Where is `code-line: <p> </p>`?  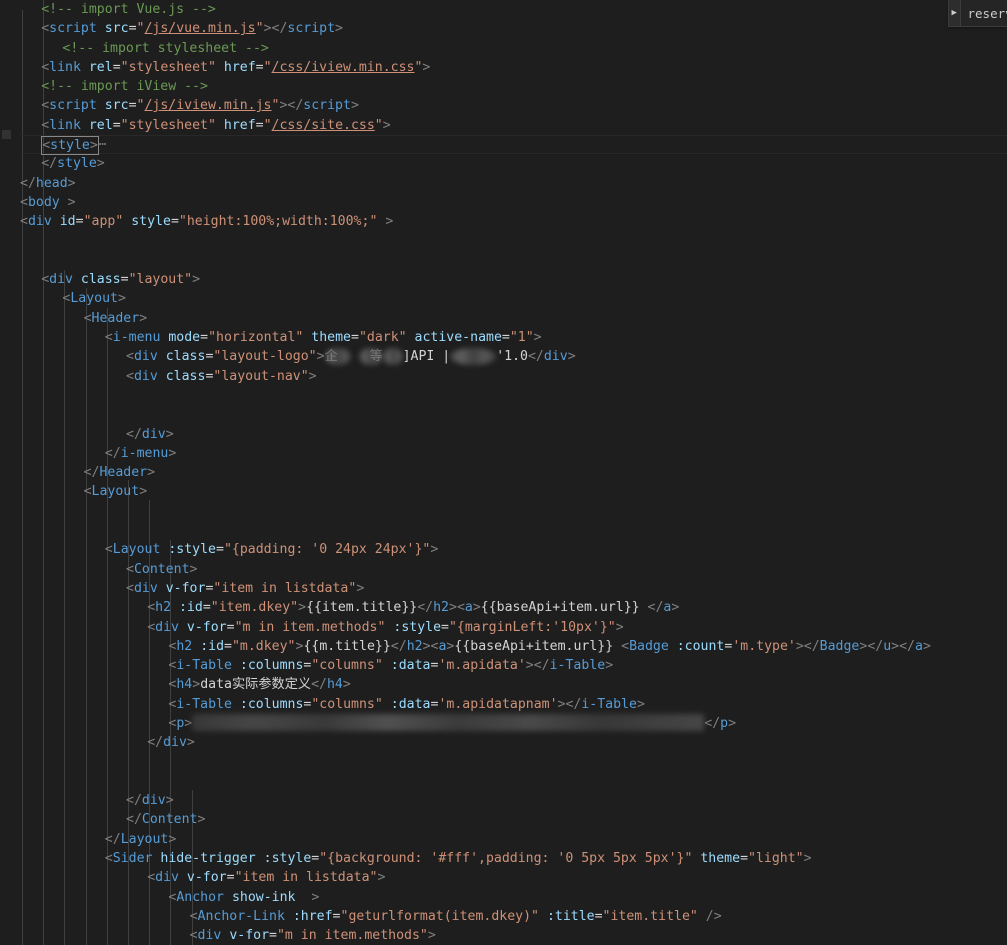 code-line: <p> </p> is located at coordinates (513, 723).